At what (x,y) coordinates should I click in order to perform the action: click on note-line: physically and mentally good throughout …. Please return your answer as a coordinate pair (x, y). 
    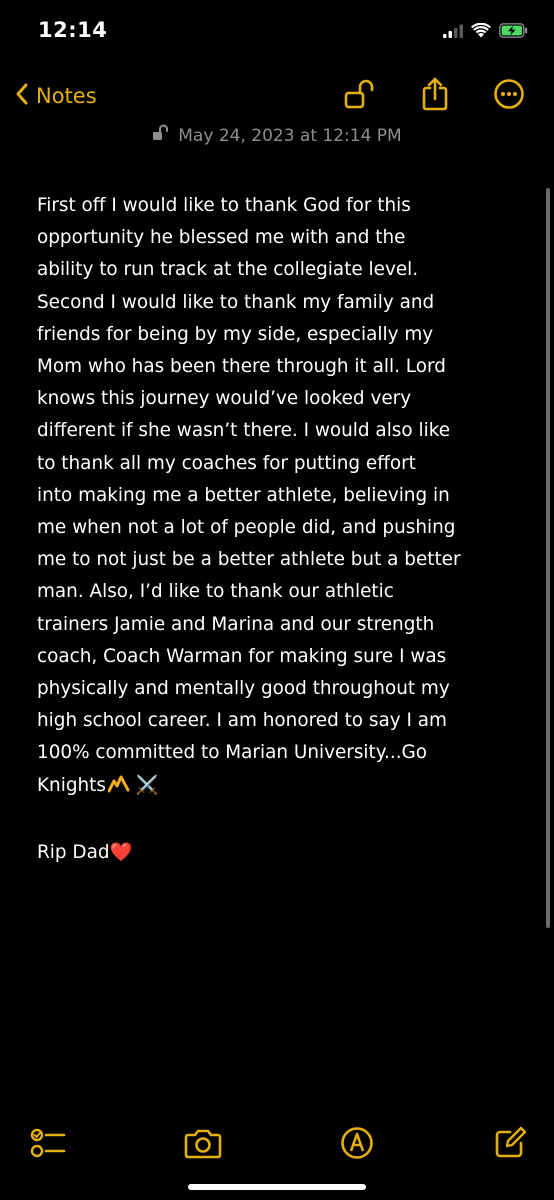
    Looking at the image, I should click on (243, 689).